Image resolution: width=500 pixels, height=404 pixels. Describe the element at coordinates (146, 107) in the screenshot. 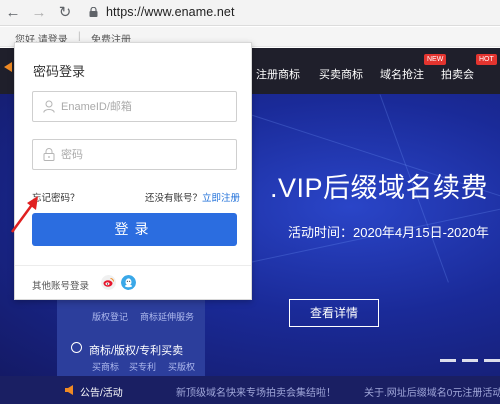

I see `username-input` at that location.